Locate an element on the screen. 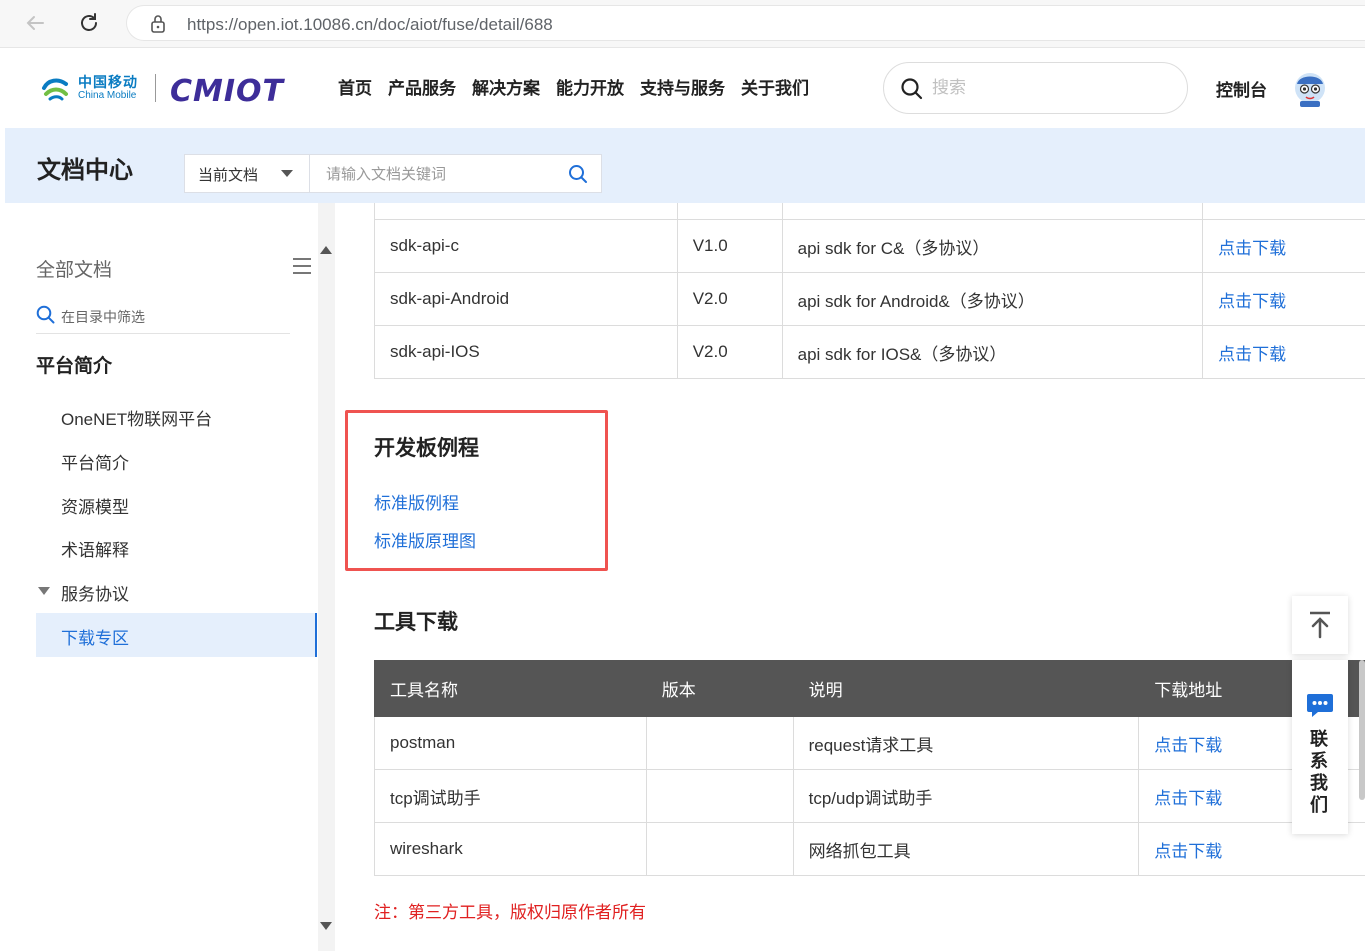  console-link: 控制台 is located at coordinates (1241, 88).